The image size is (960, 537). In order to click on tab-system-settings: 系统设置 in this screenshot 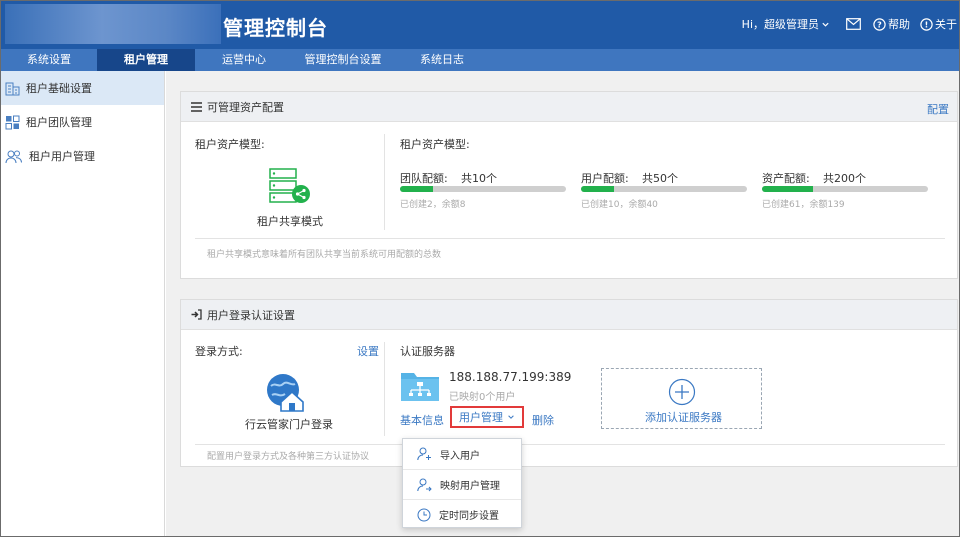, I will do `click(49, 60)`.